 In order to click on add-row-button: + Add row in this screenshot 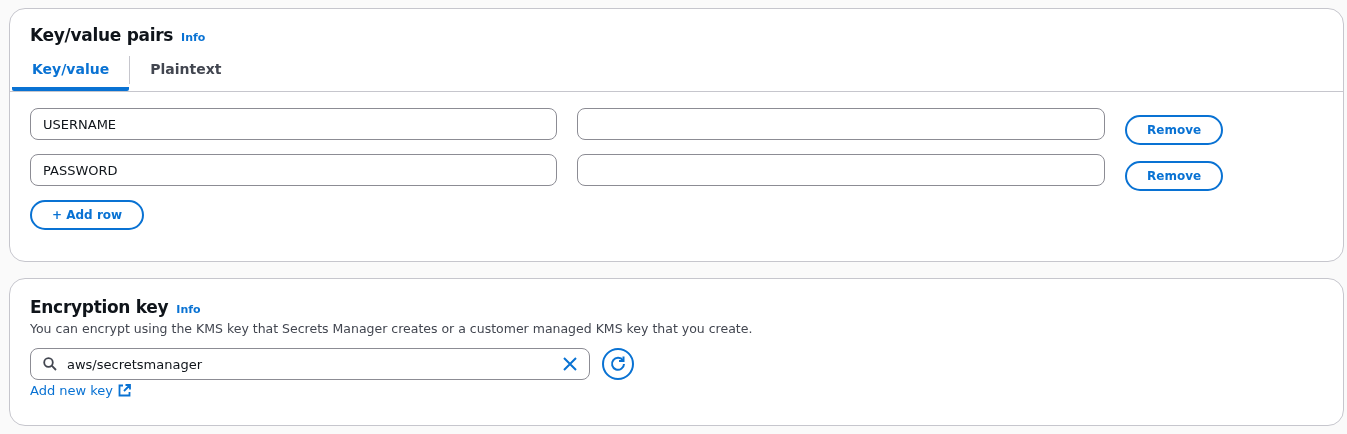, I will do `click(87, 215)`.